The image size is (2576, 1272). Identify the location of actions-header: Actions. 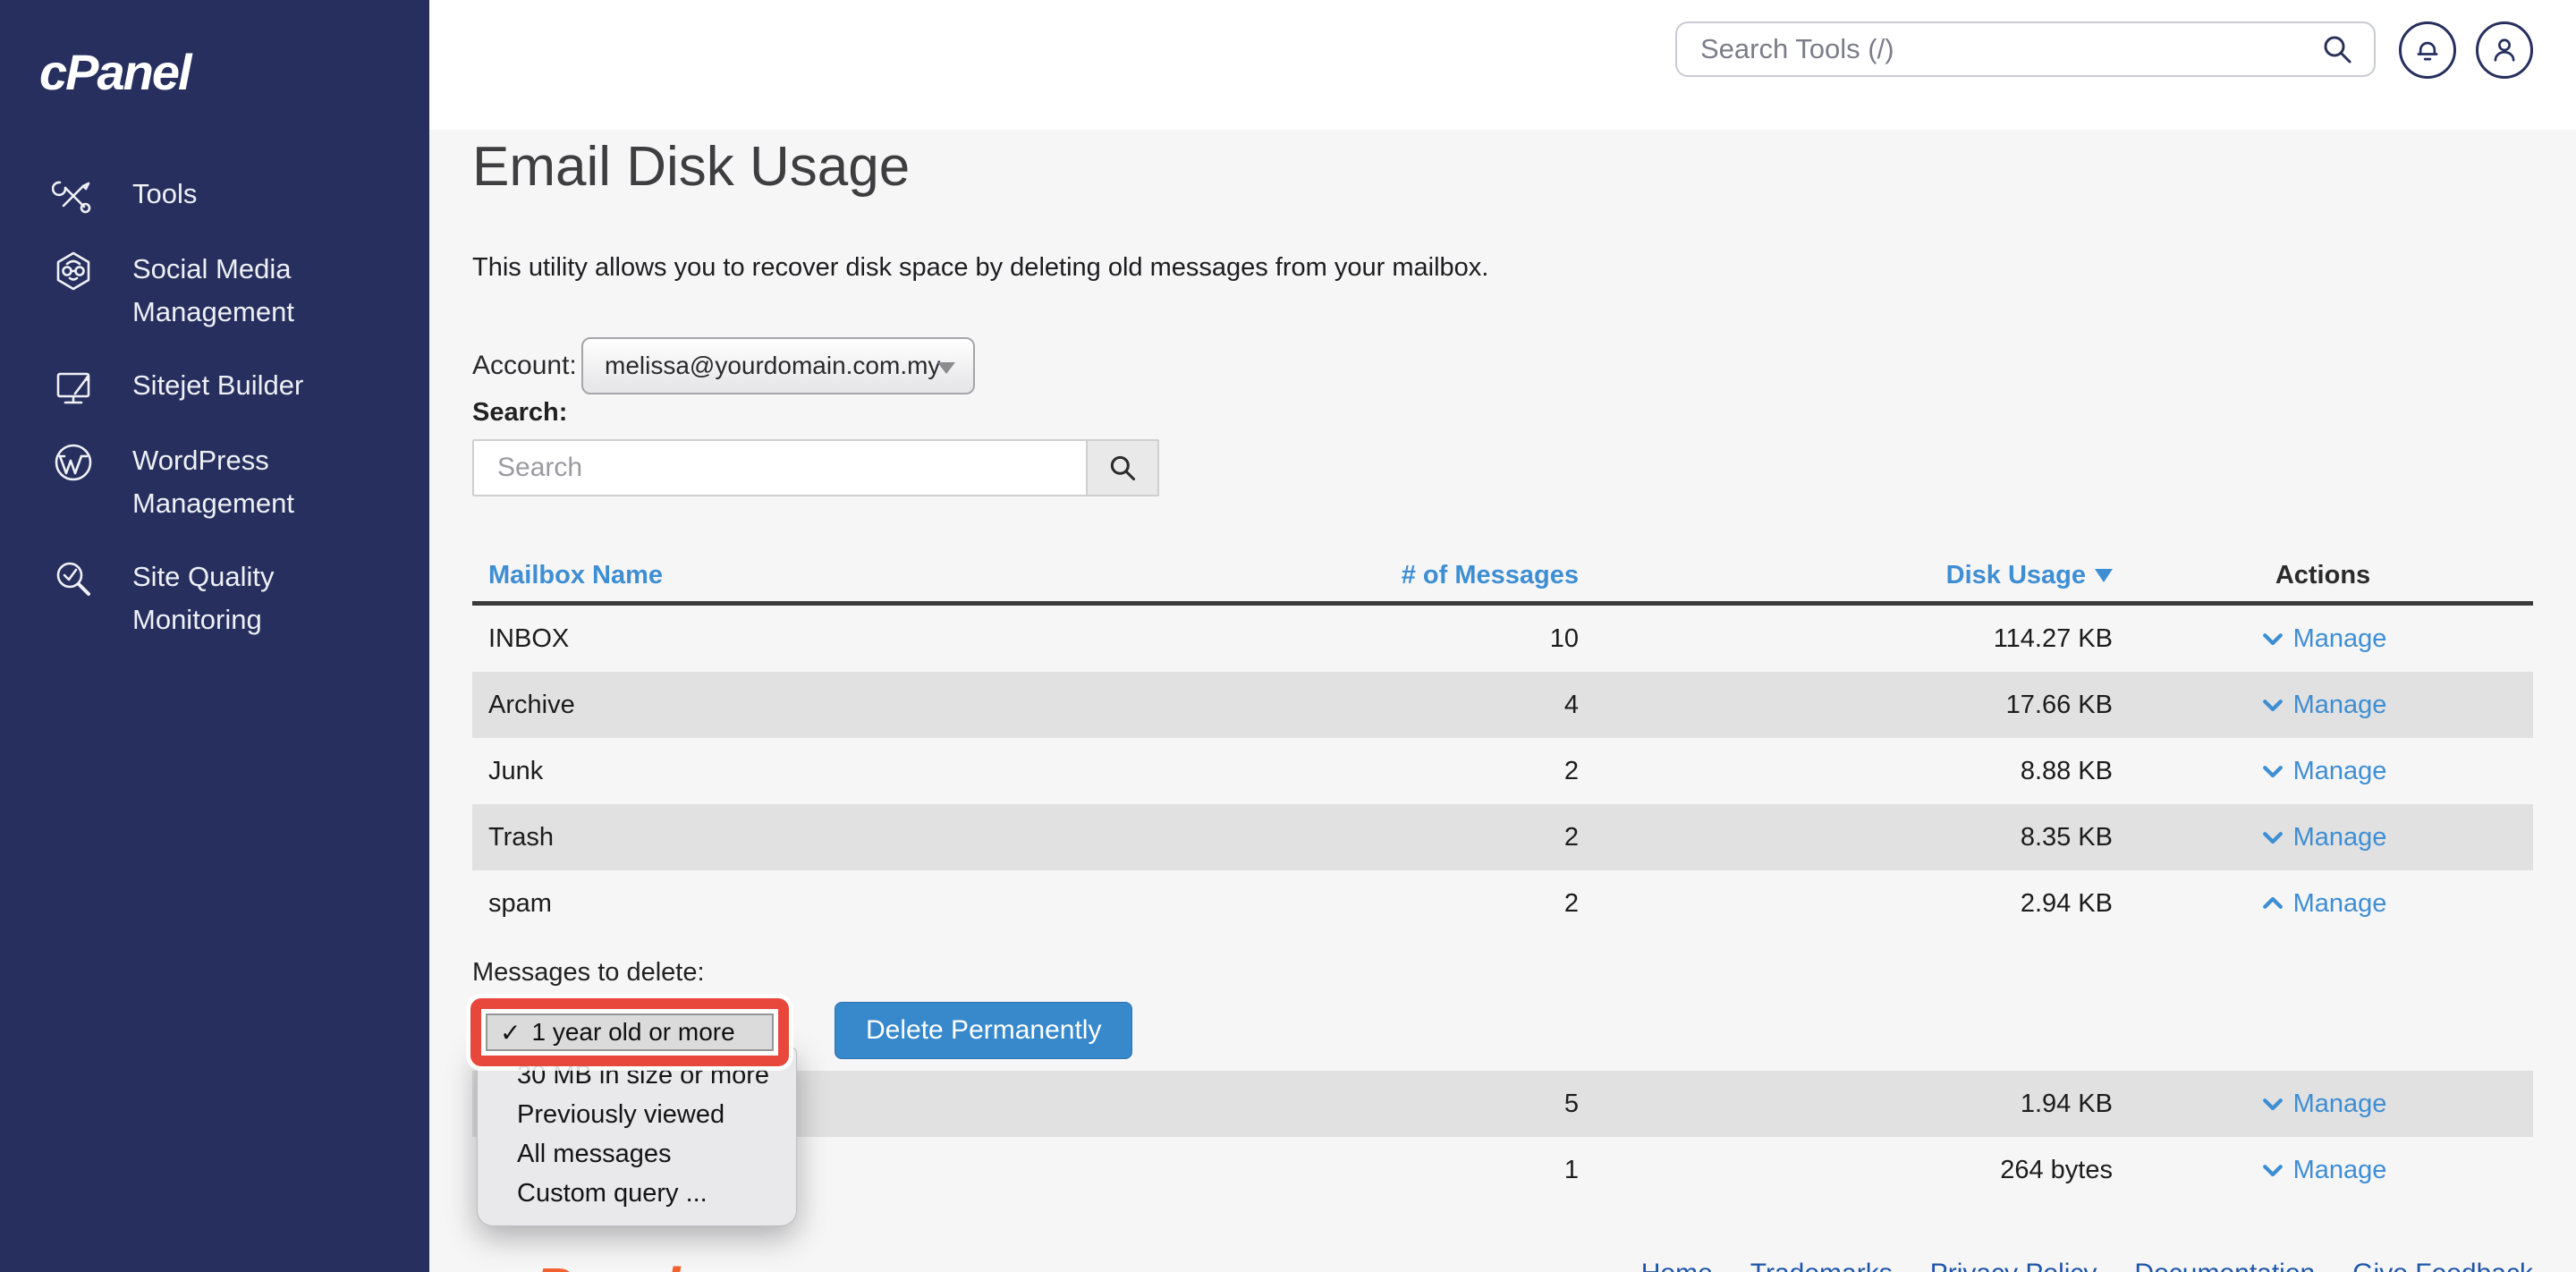
(2323, 575).